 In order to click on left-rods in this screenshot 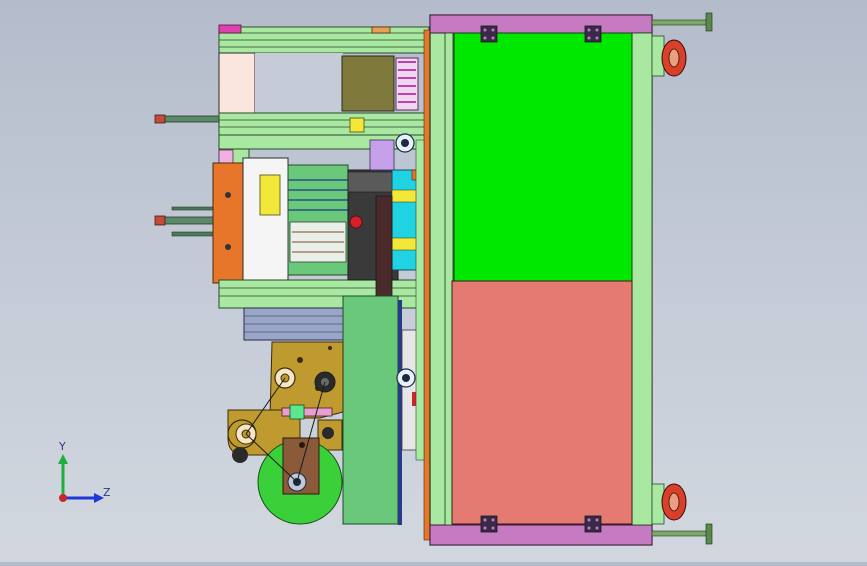, I will do `click(187, 175)`.